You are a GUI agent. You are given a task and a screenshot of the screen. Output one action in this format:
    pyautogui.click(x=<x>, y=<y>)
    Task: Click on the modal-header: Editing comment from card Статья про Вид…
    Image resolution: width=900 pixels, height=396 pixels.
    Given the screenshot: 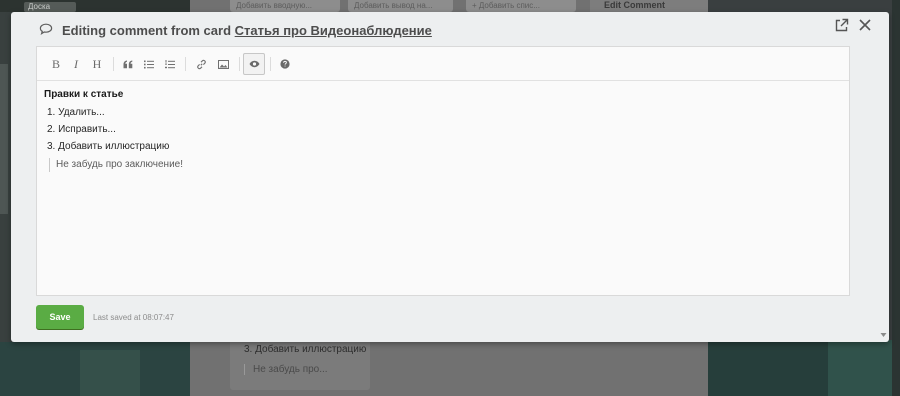 What is the action you would take?
    pyautogui.click(x=450, y=29)
    